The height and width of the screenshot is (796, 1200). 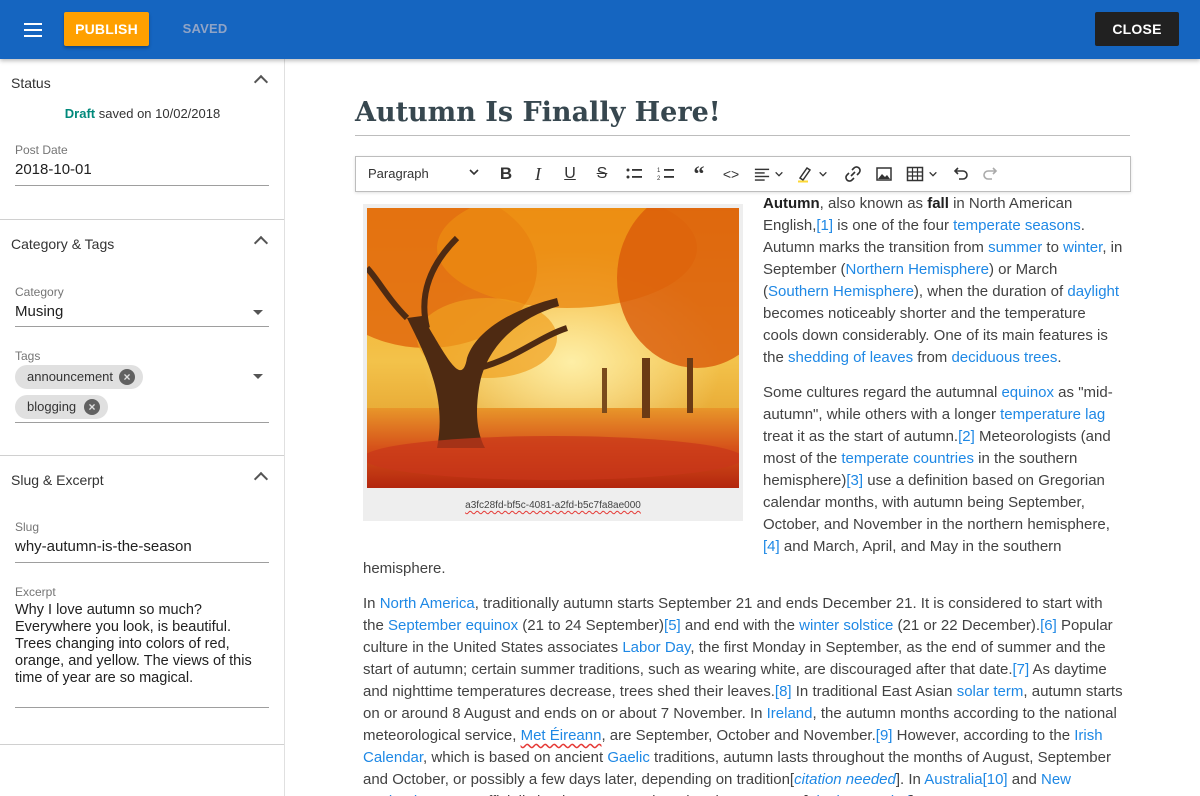 I want to click on autumn-trees-image, so click(x=553, y=348).